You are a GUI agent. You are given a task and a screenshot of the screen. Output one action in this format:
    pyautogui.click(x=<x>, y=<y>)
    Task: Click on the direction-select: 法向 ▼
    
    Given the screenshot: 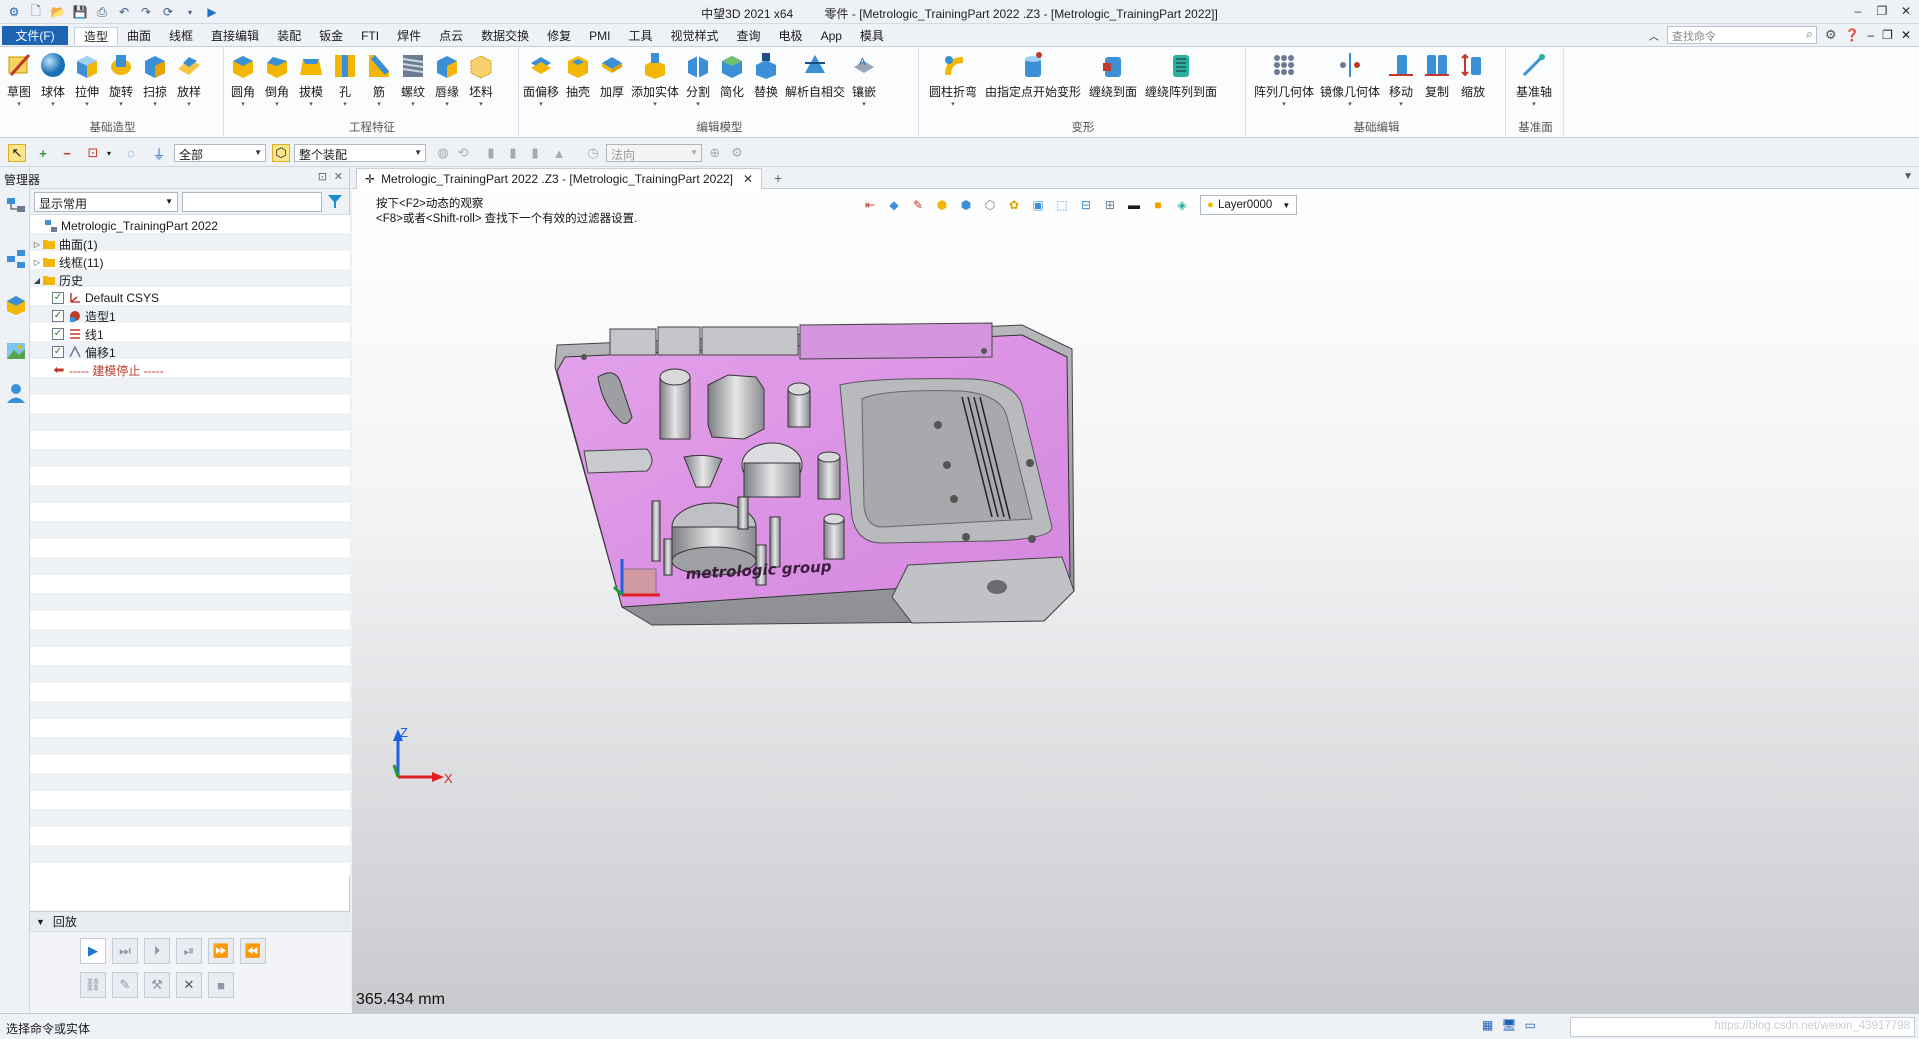 What is the action you would take?
    pyautogui.click(x=654, y=153)
    